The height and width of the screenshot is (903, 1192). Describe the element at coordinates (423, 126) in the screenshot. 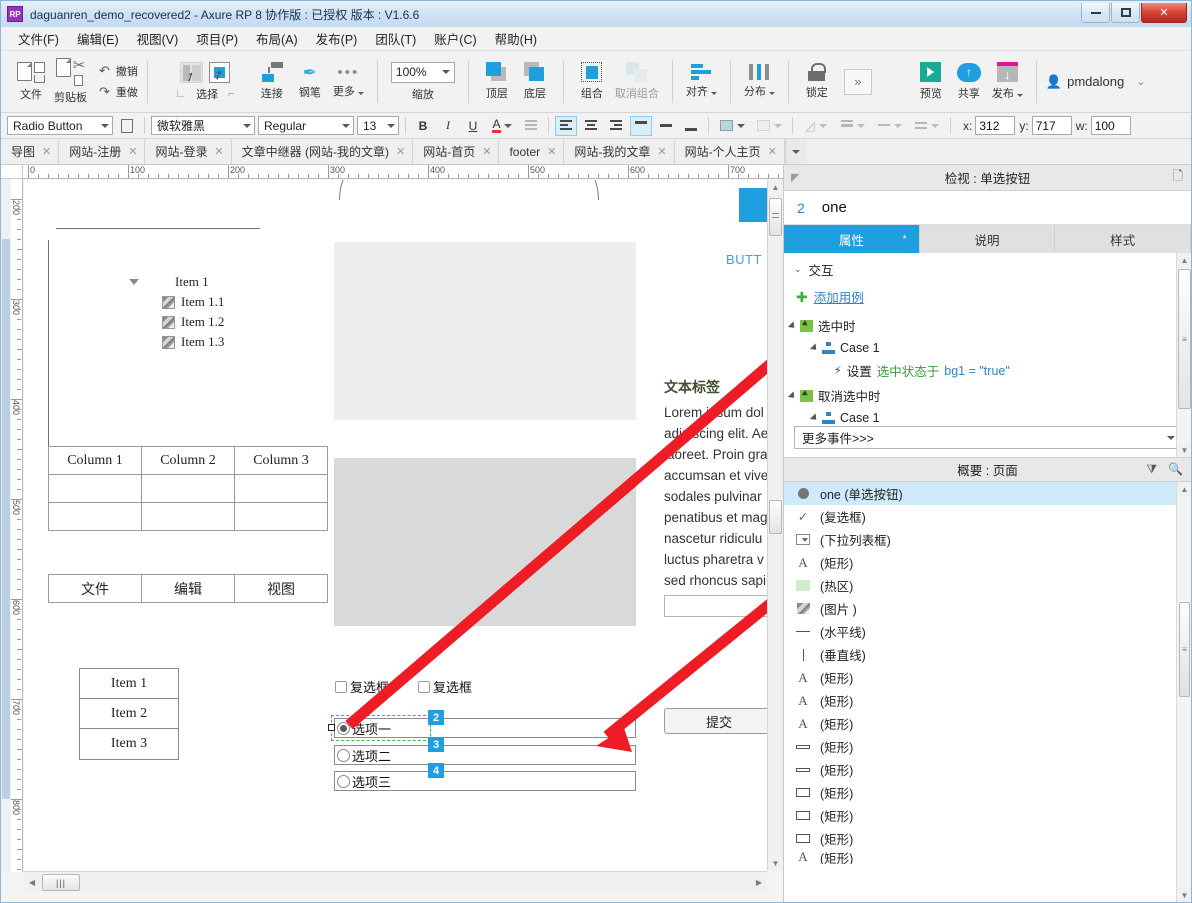

I see `bold-button: B` at that location.